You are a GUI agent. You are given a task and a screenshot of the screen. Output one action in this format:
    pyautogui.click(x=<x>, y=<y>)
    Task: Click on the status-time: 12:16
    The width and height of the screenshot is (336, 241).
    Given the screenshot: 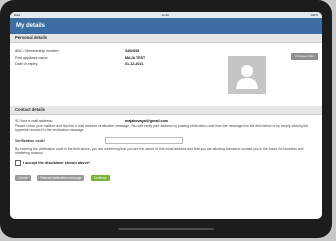 What is the action you would take?
    pyautogui.click(x=165, y=15)
    